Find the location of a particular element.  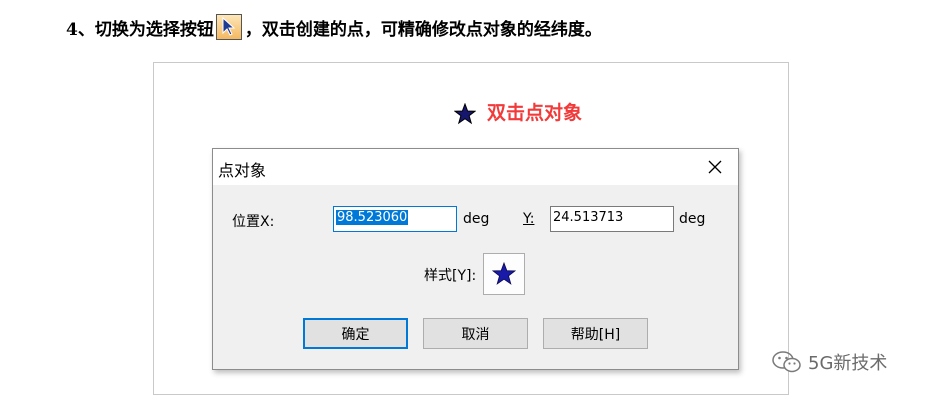

instruction-before: 4、切换为选择按钮 is located at coordinates (140, 29).